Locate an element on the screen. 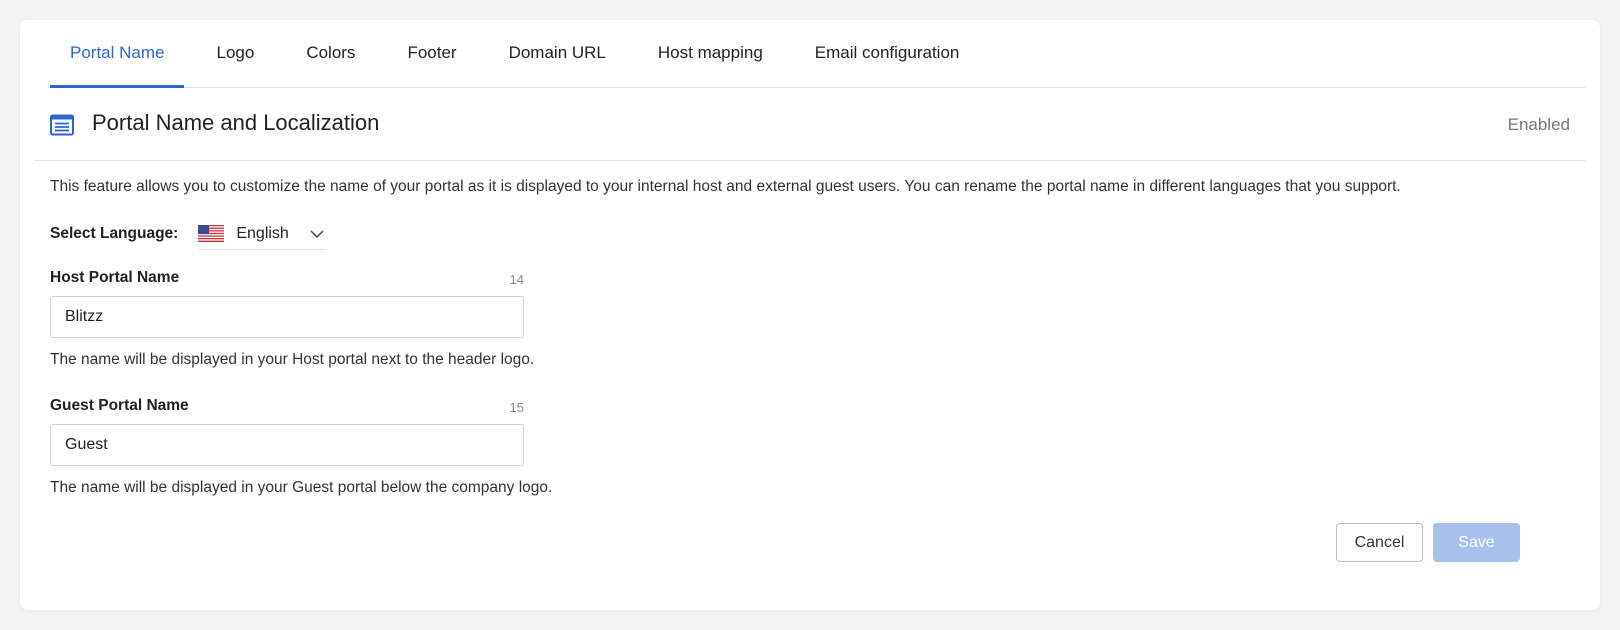 Image resolution: width=1620 pixels, height=630 pixels. guest-portal-name-input is located at coordinates (287, 445).